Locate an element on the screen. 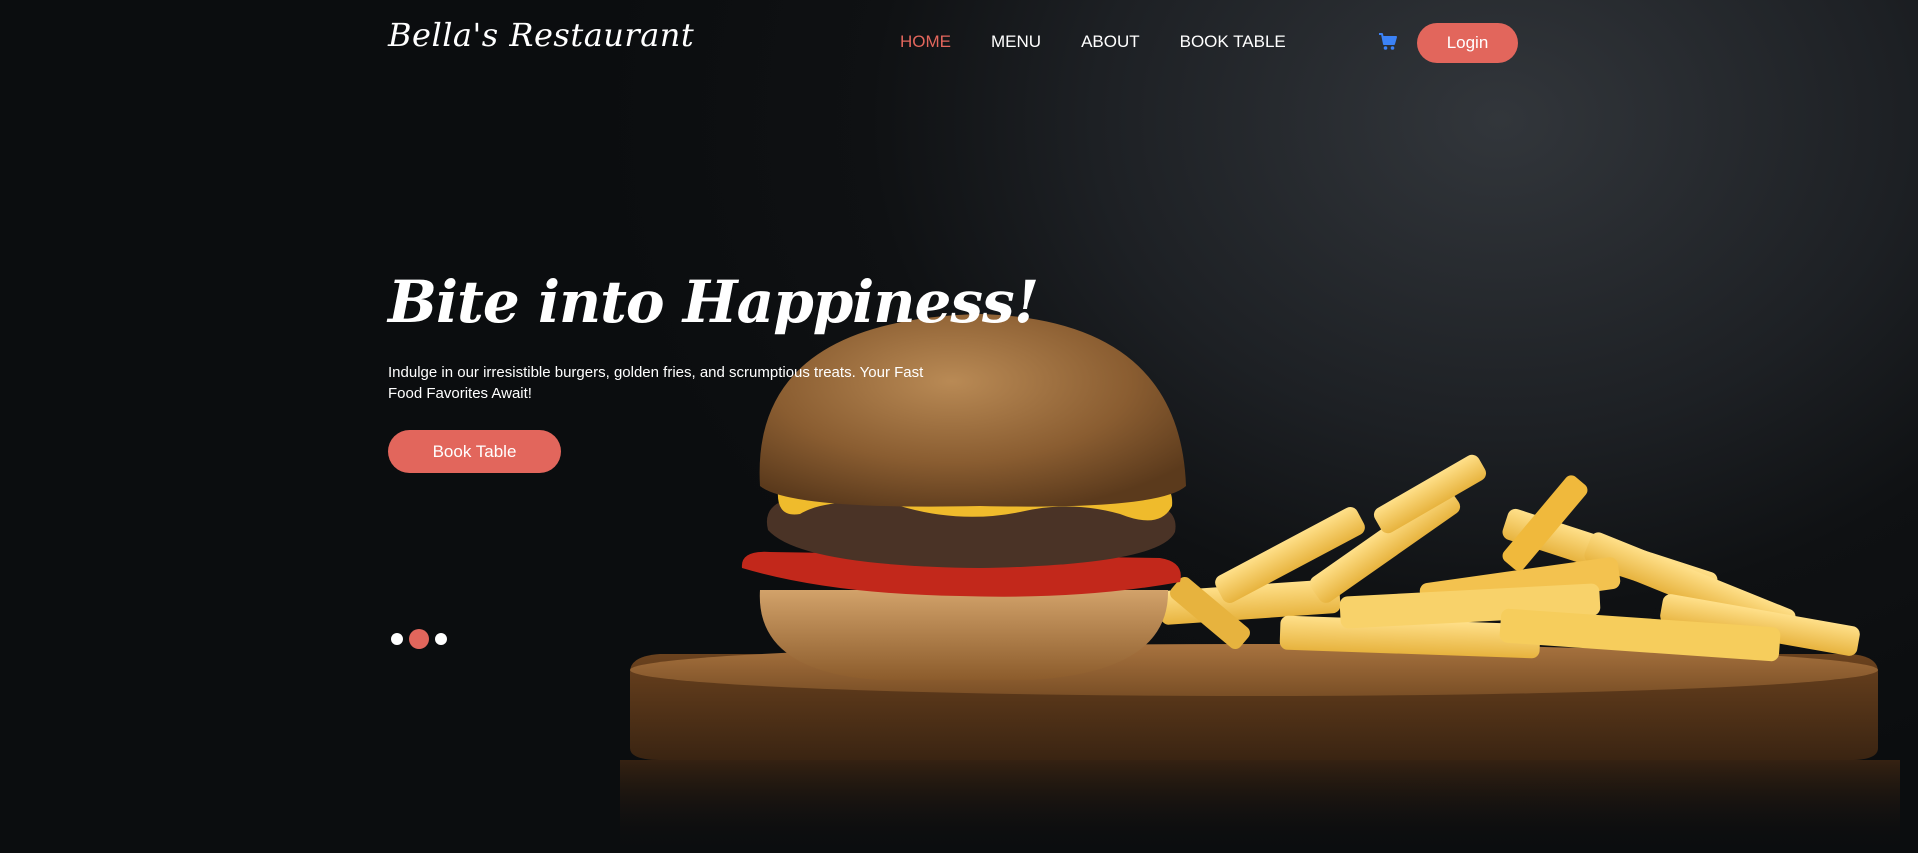  nav-item-about: ABOUT is located at coordinates (1110, 42).